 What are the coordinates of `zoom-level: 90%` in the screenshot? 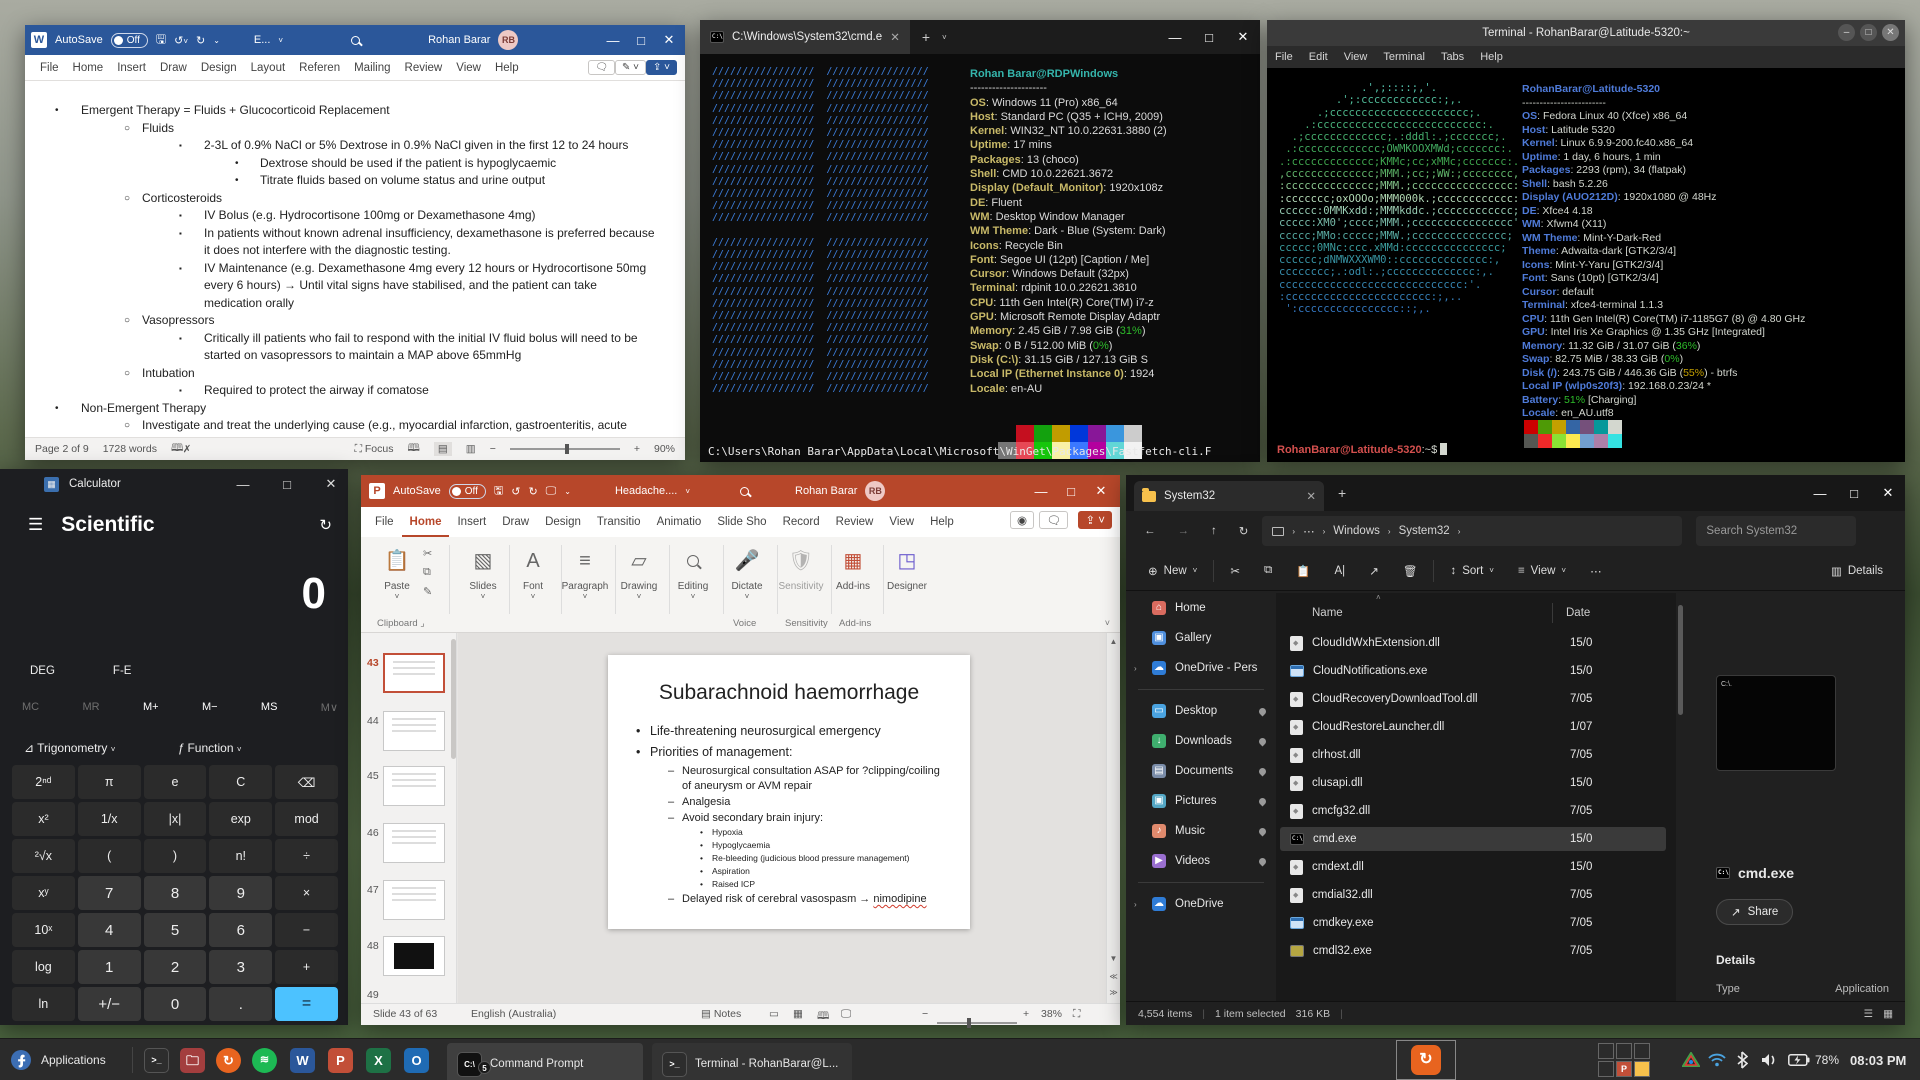 It's located at (664, 449).